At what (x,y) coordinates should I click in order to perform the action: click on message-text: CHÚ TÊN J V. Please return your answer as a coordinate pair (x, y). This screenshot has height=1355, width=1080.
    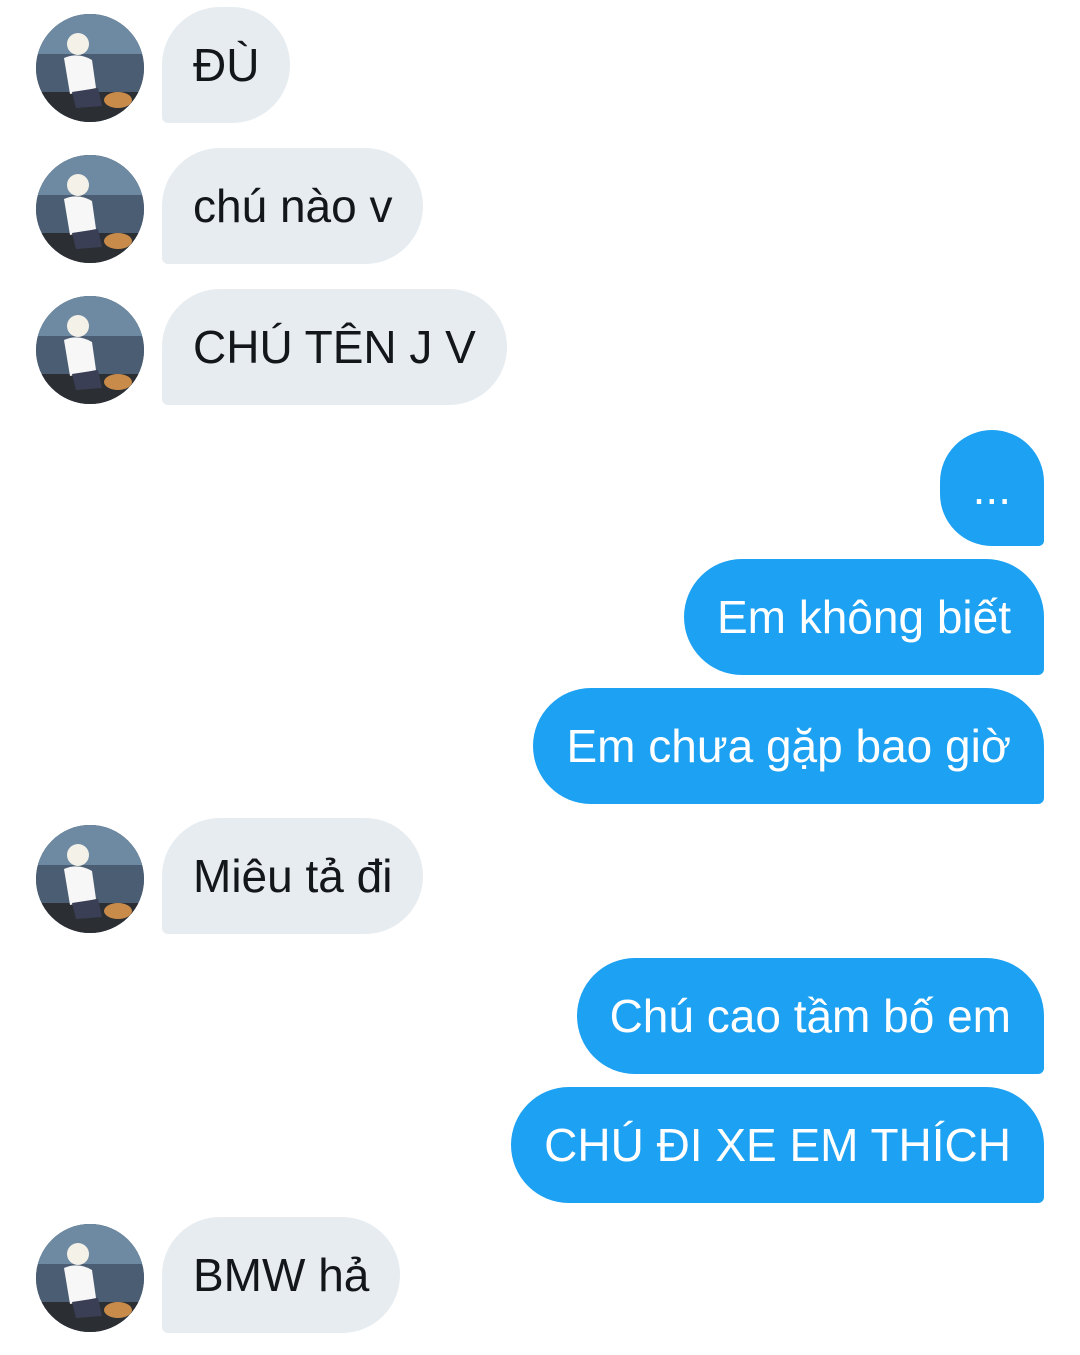
    Looking at the image, I should click on (334, 347).